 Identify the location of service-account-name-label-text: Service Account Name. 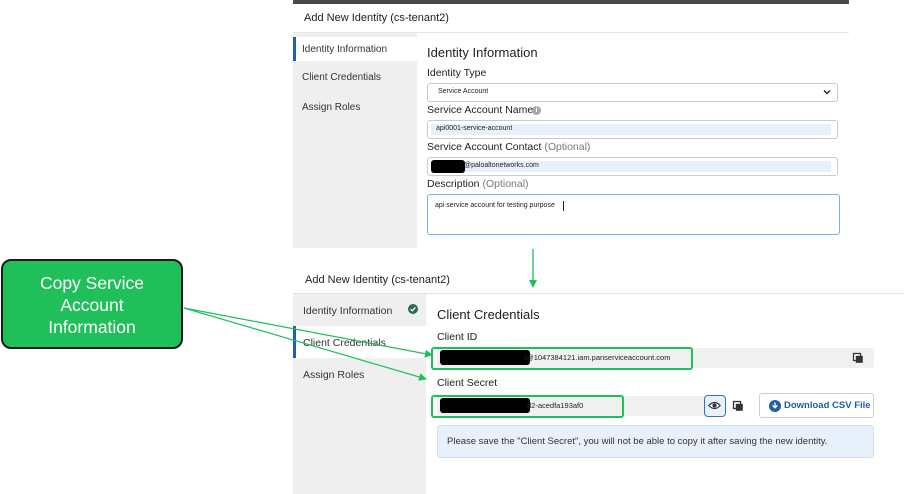
(480, 110).